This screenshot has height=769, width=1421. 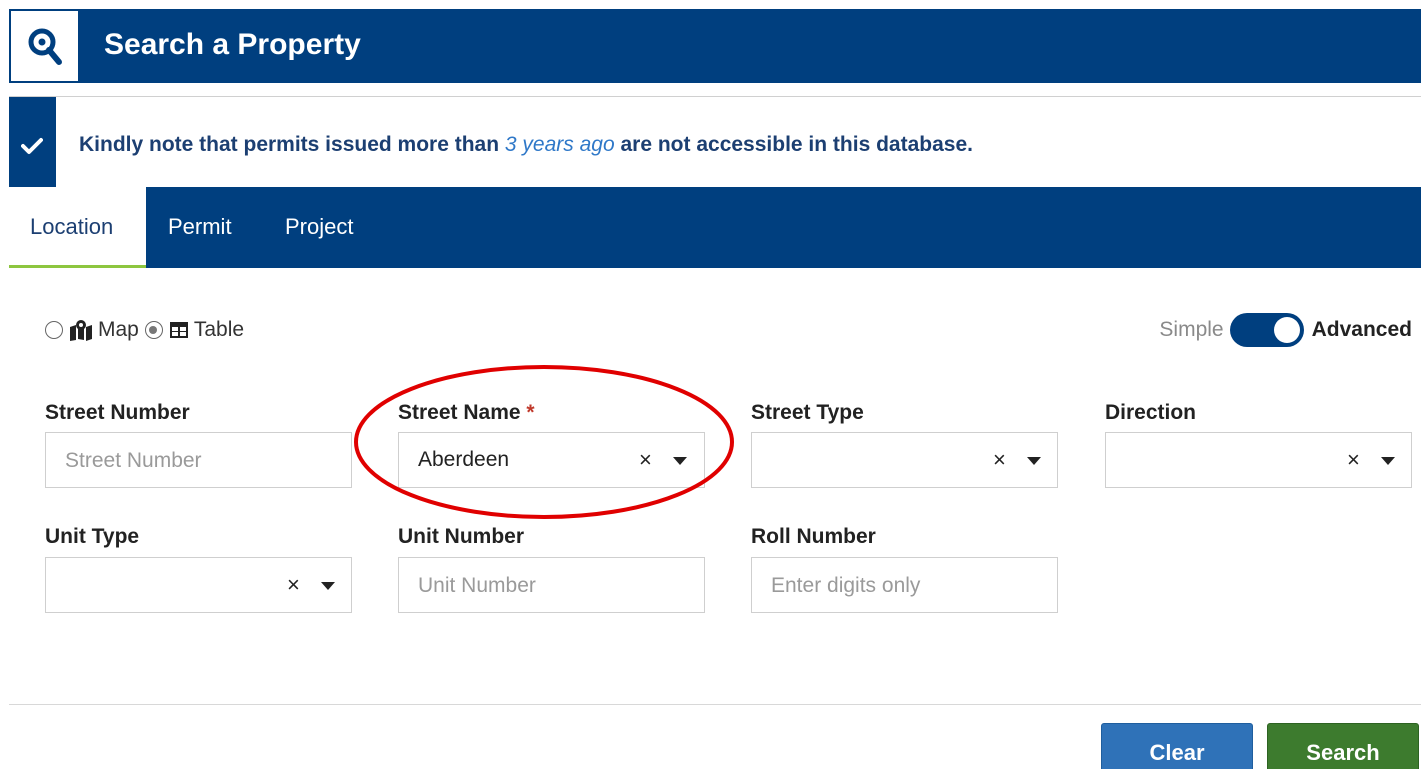 I want to click on tab-location-label: Location, so click(x=72, y=226).